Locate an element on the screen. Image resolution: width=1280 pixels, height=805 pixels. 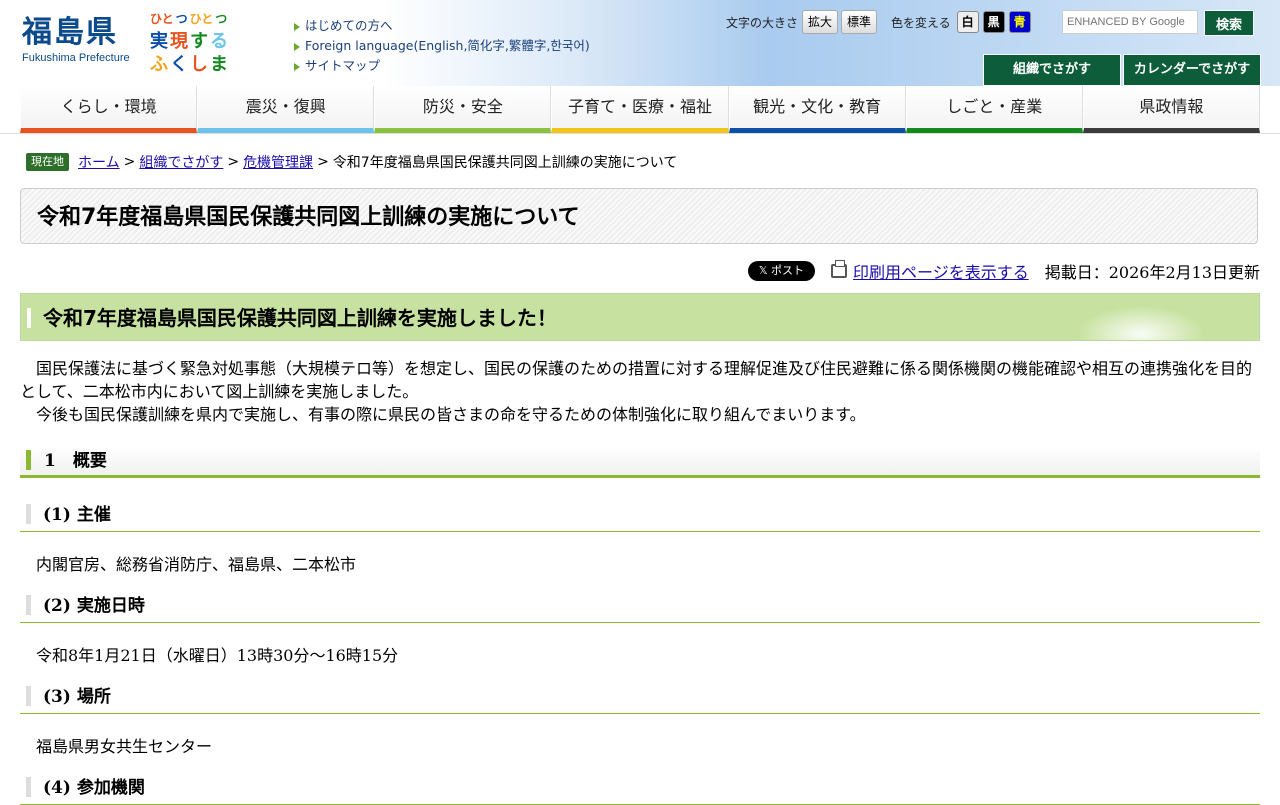
logo-text: 福島県 is located at coordinates (70, 32).